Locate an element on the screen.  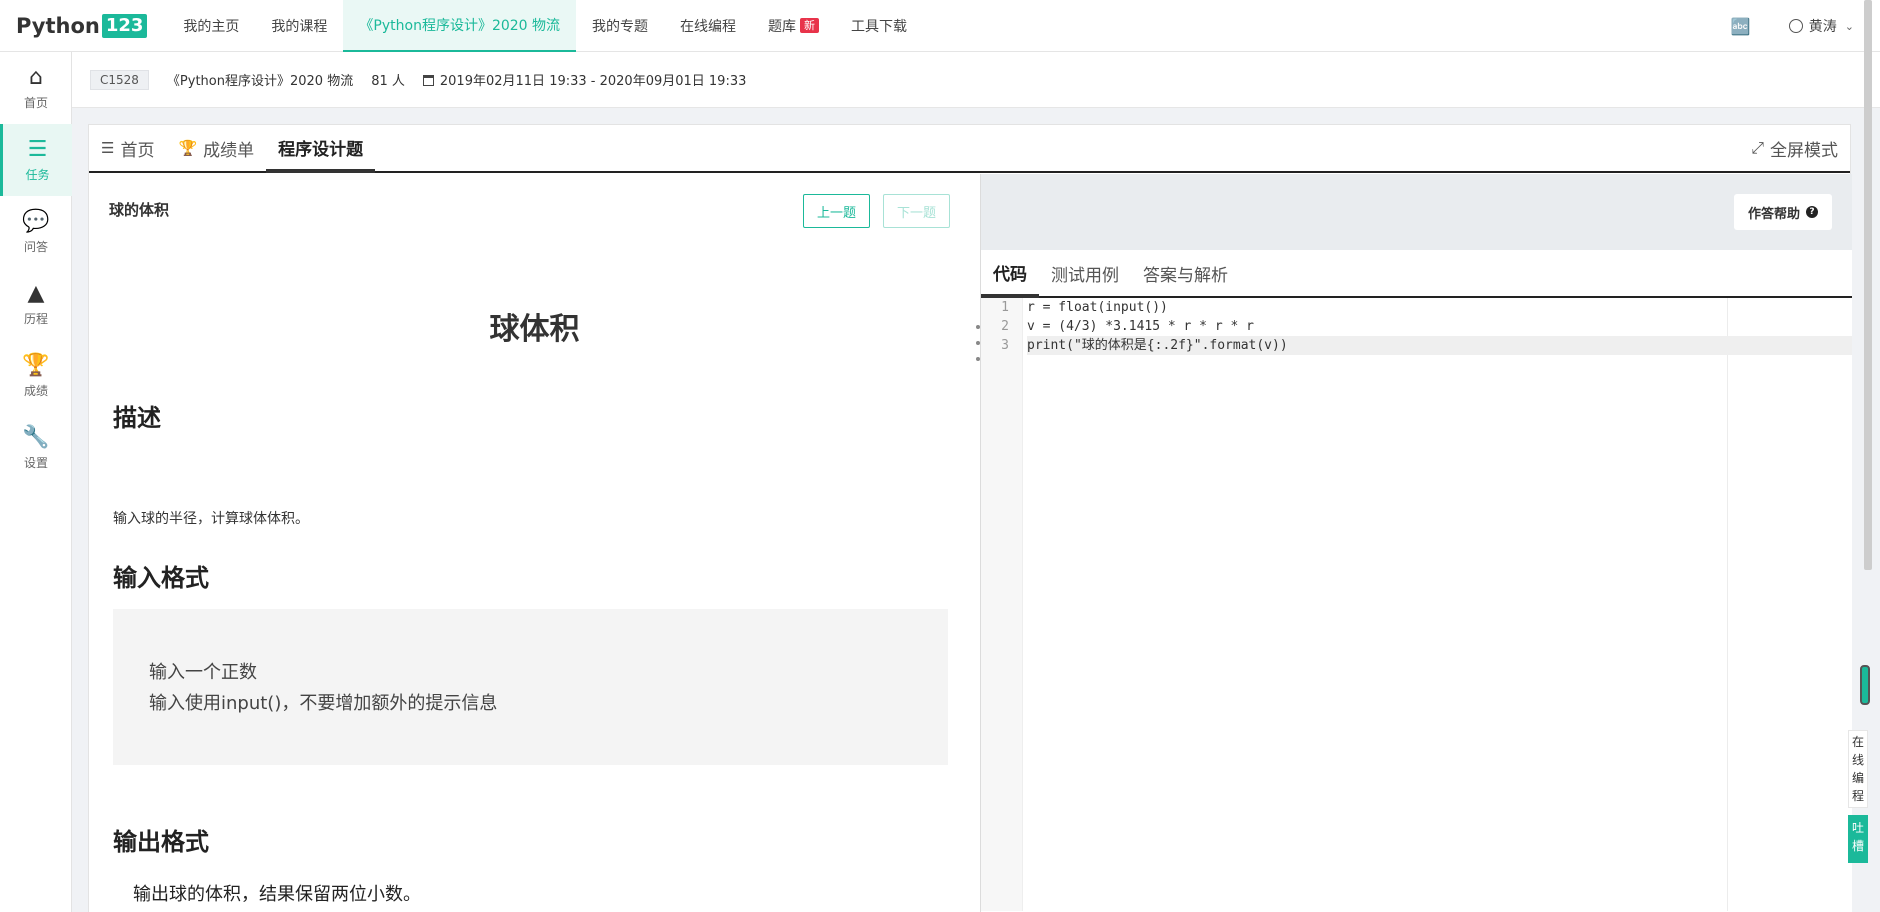
online-coding-float: 在线编程 is located at coordinates (1858, 769).